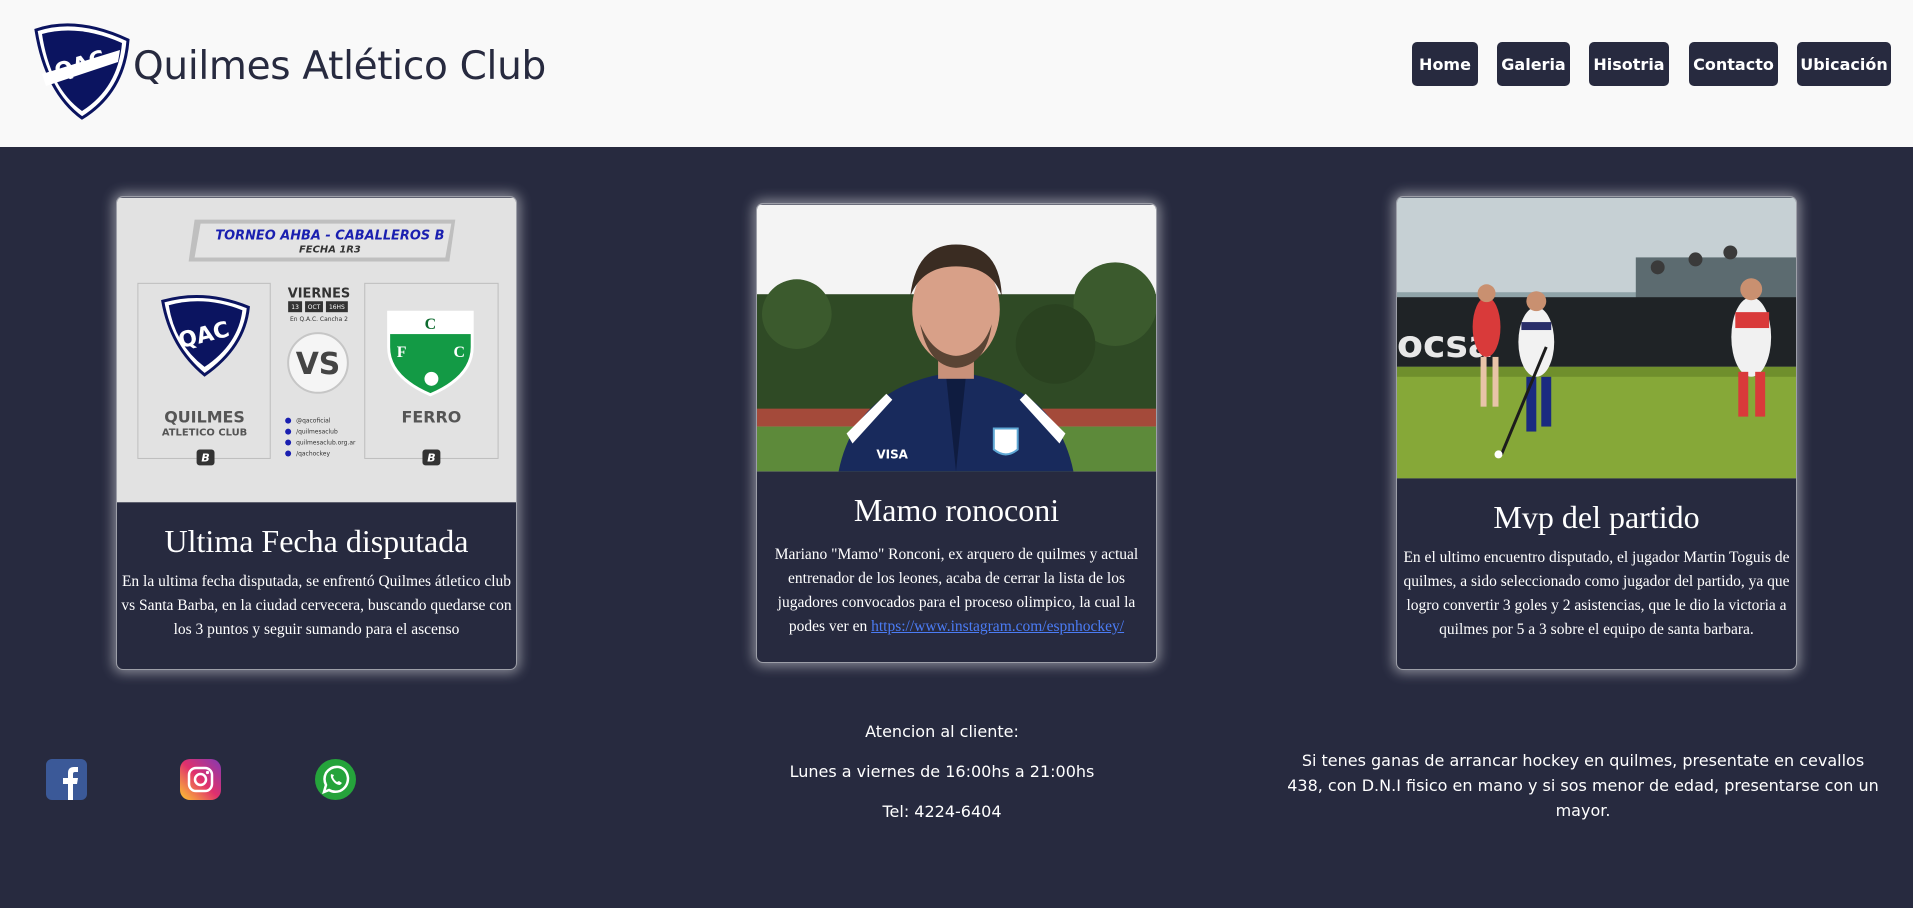 This screenshot has width=1913, height=908. What do you see at coordinates (956, 510) in the screenshot?
I see `card-title: Mamo ronoconi` at bounding box center [956, 510].